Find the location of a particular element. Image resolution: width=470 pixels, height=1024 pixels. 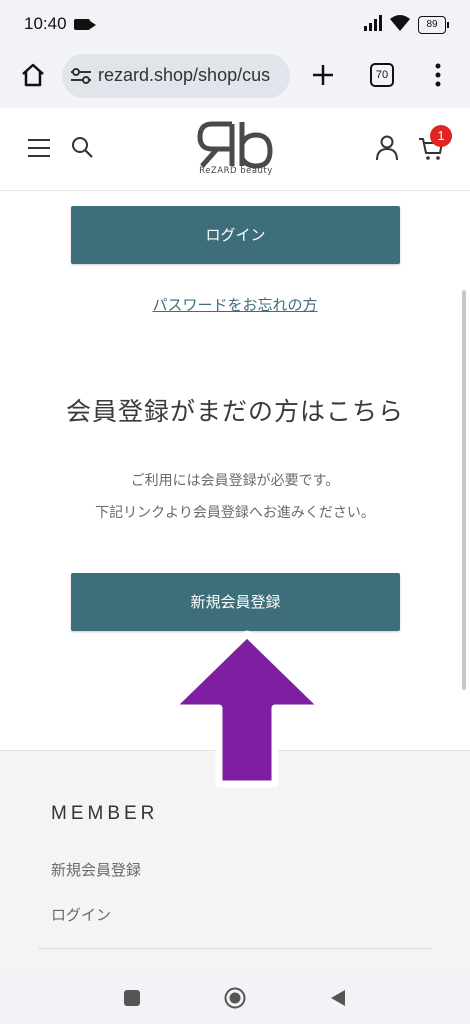

footer-divider is located at coordinates (235, 948).